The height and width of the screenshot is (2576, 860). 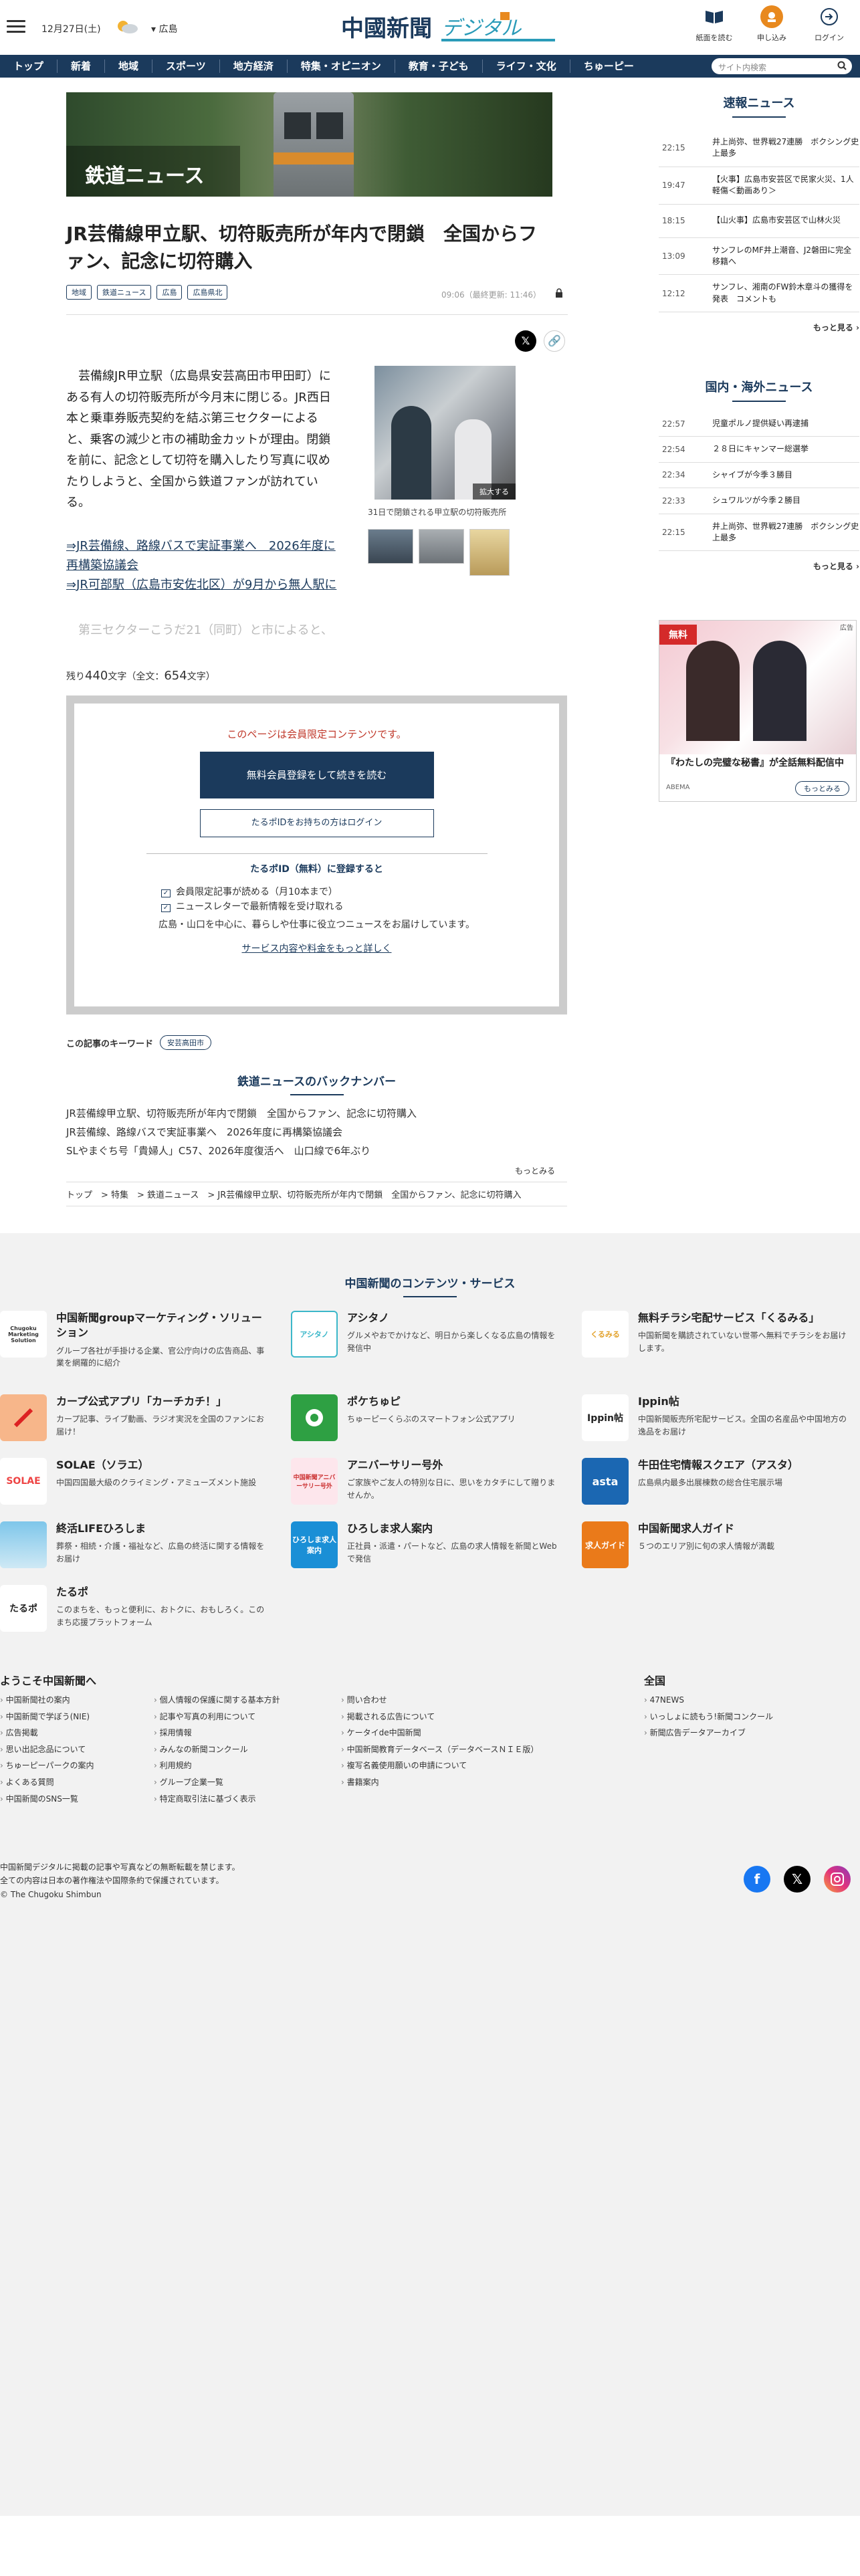 What do you see at coordinates (554, 341) in the screenshot?
I see `link-copy-icon: 🔗` at bounding box center [554, 341].